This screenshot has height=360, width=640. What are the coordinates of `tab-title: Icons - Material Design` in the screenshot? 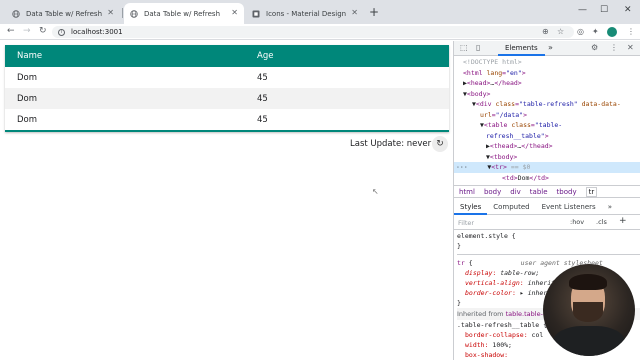 It's located at (306, 13).